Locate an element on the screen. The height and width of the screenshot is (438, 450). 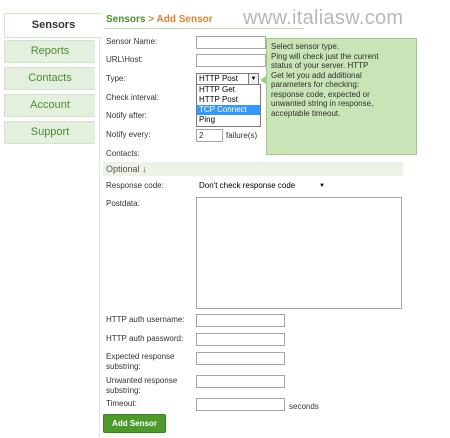
type-select-value: HTTP Post is located at coordinates (218, 78).